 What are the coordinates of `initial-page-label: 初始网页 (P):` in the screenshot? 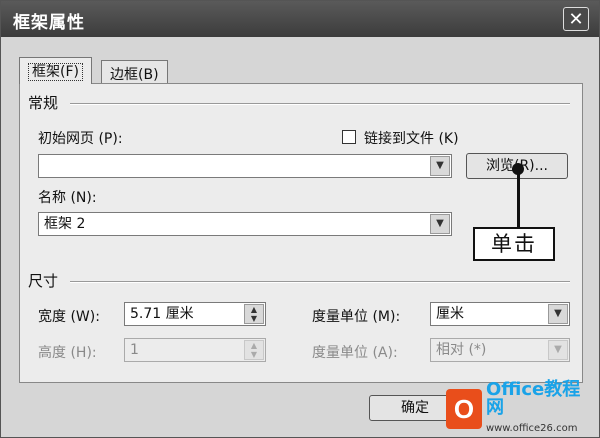 It's located at (80, 139).